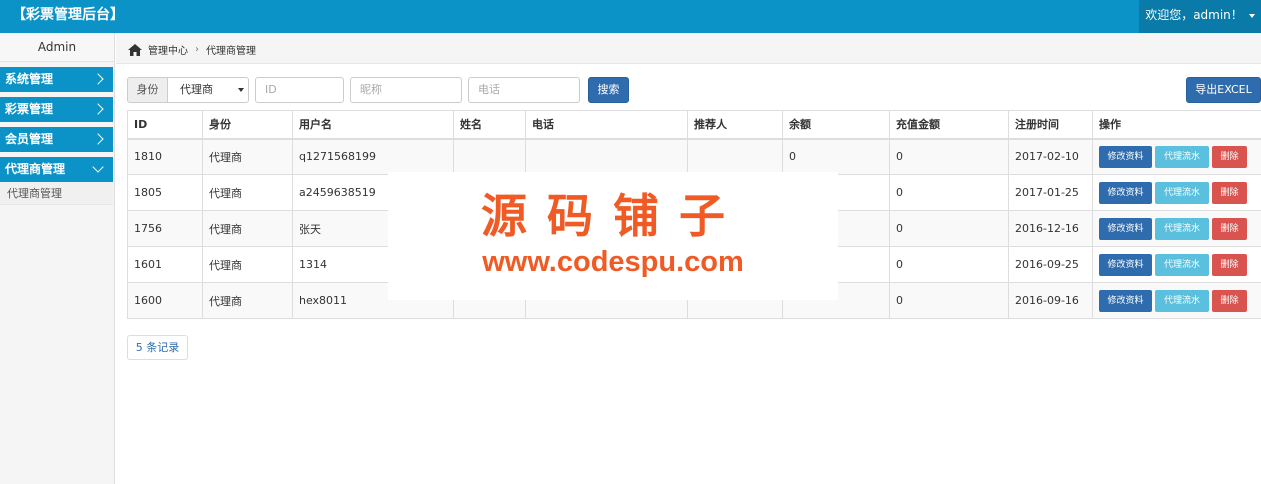 The image size is (1261, 484). Describe the element at coordinates (299, 90) in the screenshot. I see `id-input: ID` at that location.